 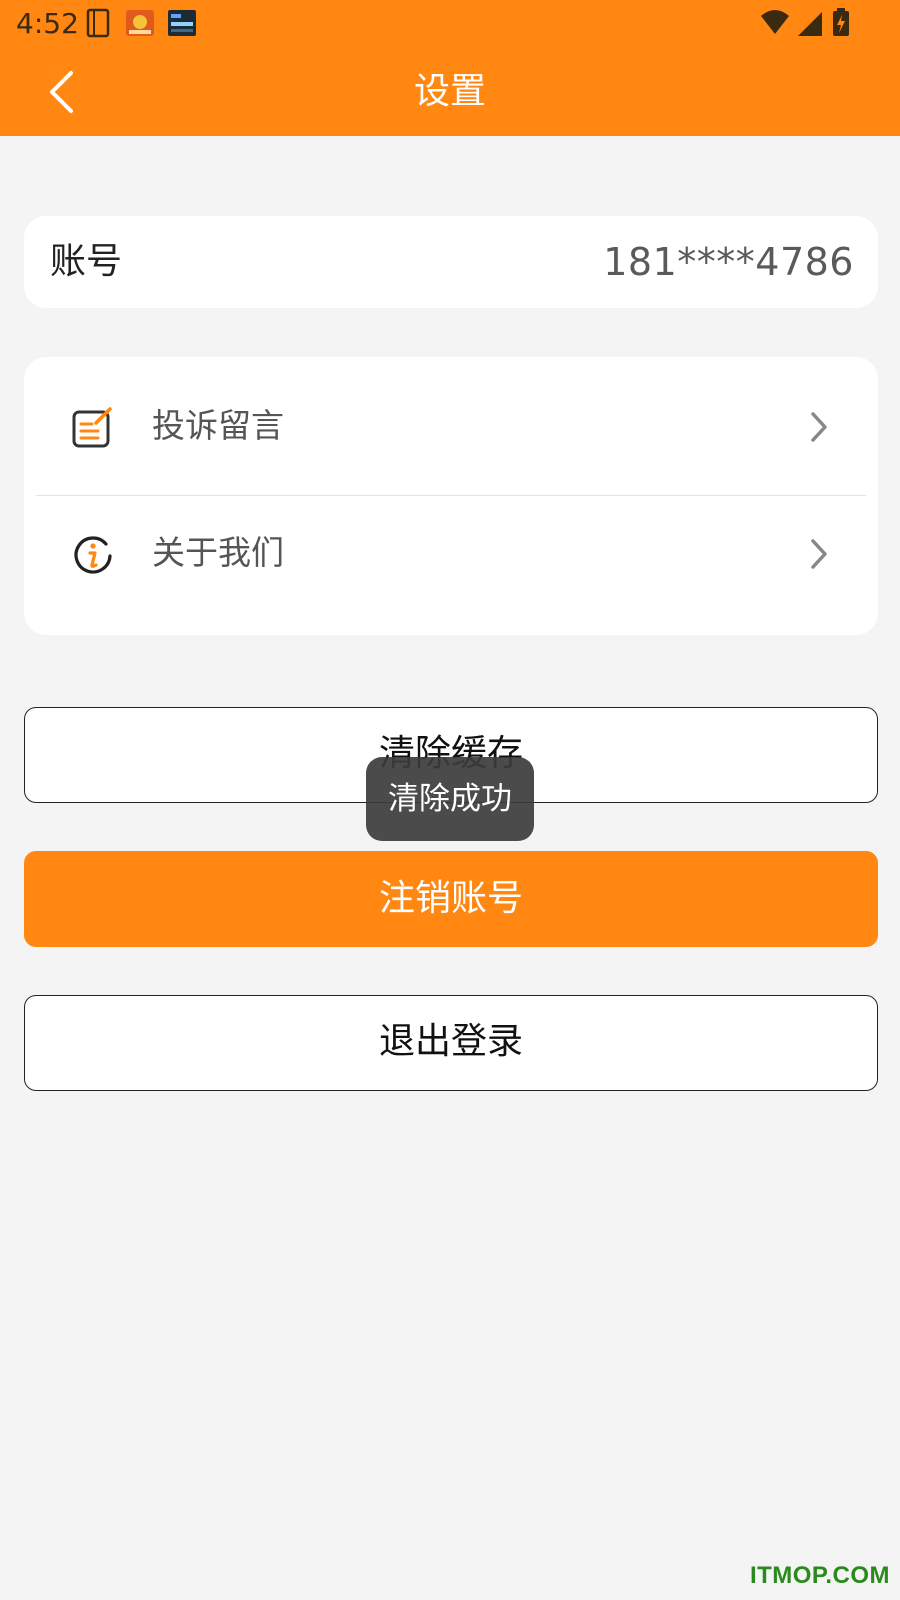 I want to click on page-title: 设置, so click(x=449, y=91).